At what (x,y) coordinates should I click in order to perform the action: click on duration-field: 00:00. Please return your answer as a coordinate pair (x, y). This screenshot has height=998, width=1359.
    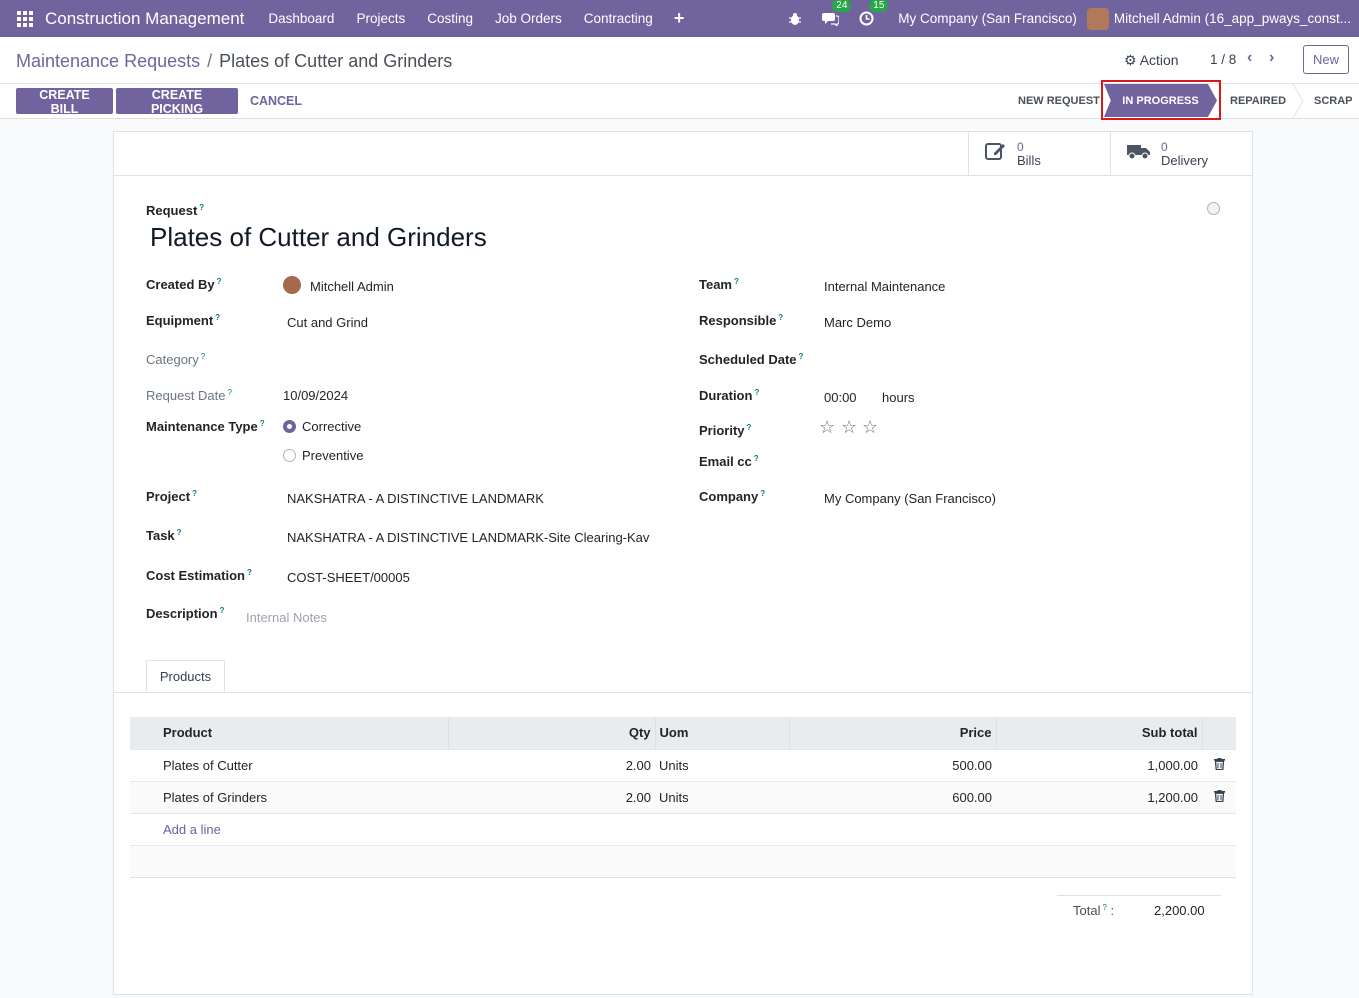
    Looking at the image, I should click on (840, 397).